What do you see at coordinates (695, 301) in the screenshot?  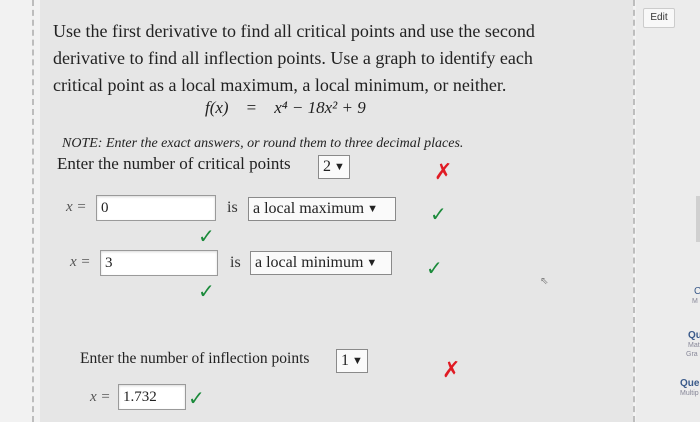 I see `side-label-m: M` at bounding box center [695, 301].